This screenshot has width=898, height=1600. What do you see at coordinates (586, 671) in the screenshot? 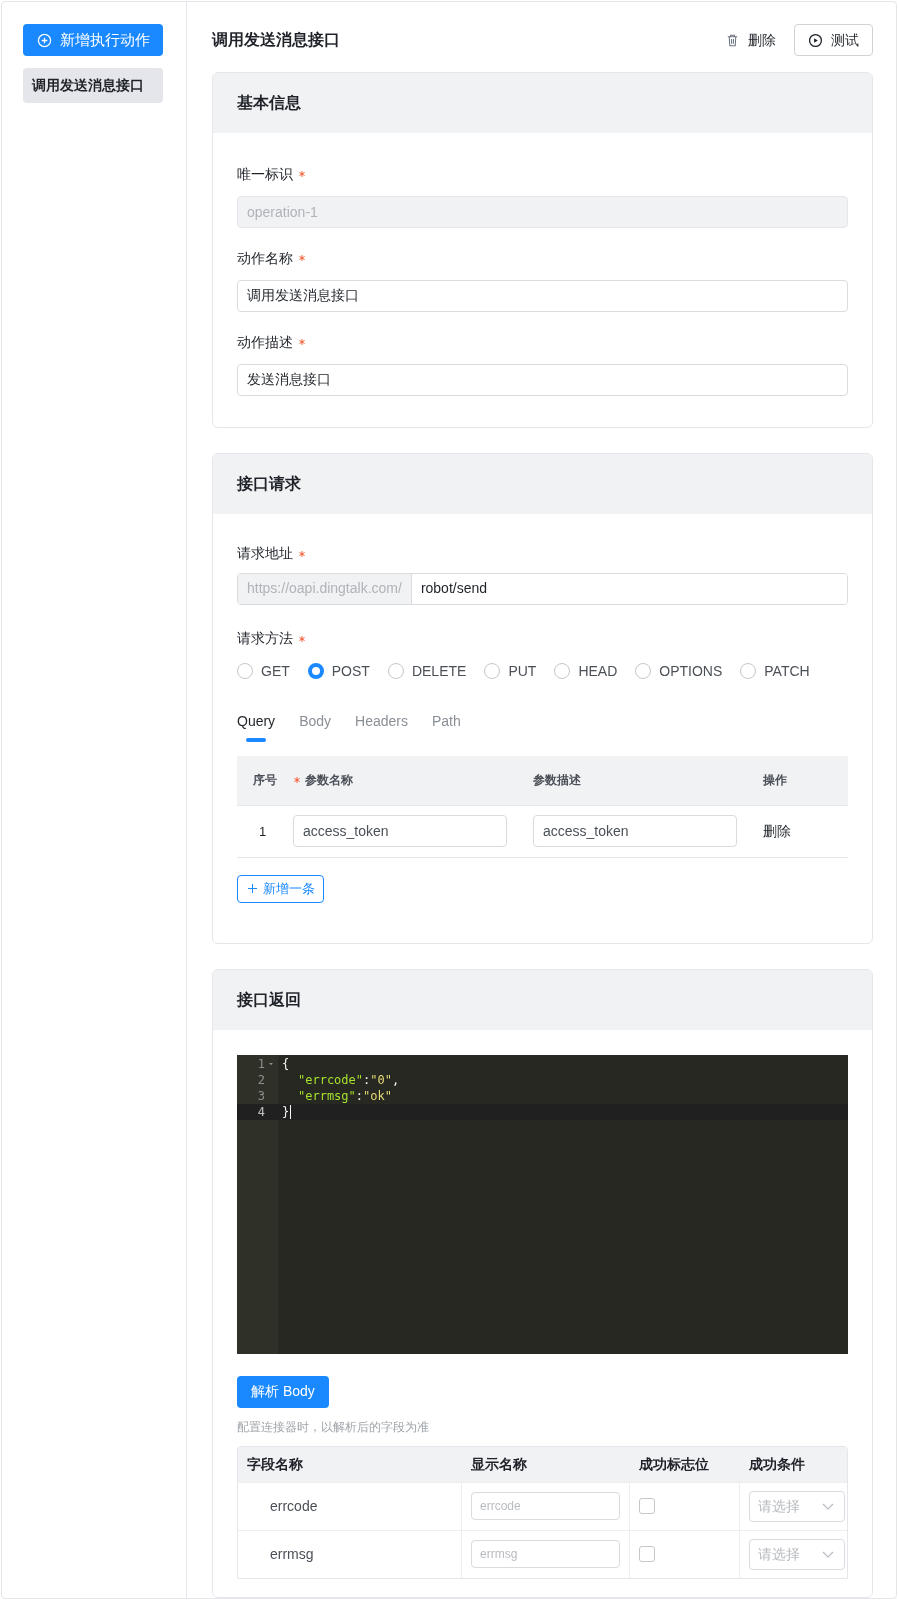
I see `radio-option: HEAD` at bounding box center [586, 671].